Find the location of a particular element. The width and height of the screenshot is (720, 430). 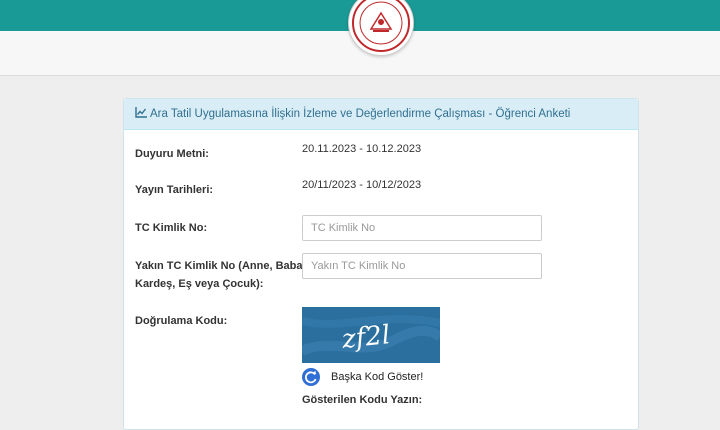

tc-id-input is located at coordinates (422, 228).